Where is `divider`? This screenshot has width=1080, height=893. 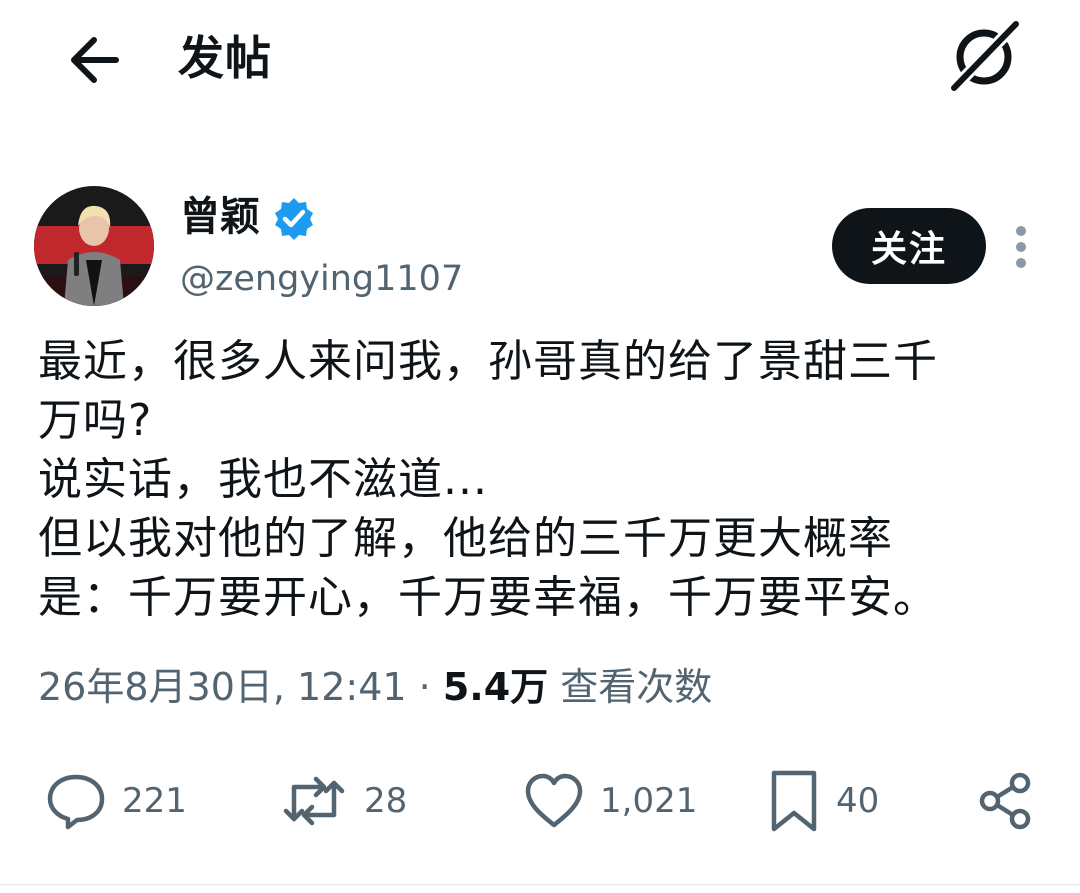
divider is located at coordinates (540, 884).